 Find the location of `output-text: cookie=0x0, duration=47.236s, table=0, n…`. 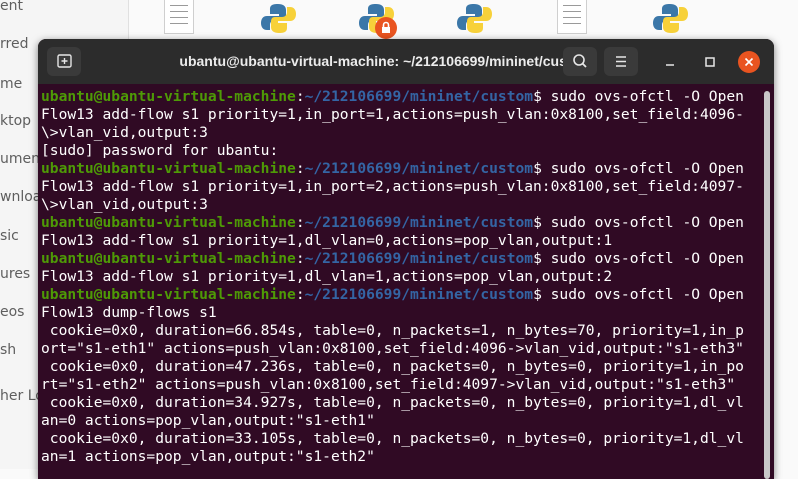

output-text: cookie=0x0, duration=47.236s, table=0, n… is located at coordinates (392, 366).